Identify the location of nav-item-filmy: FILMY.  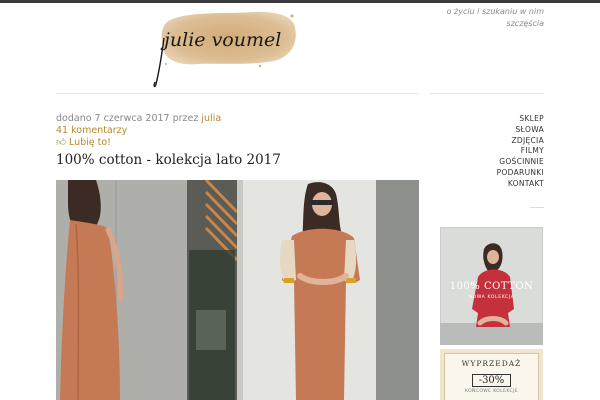
(487, 151).